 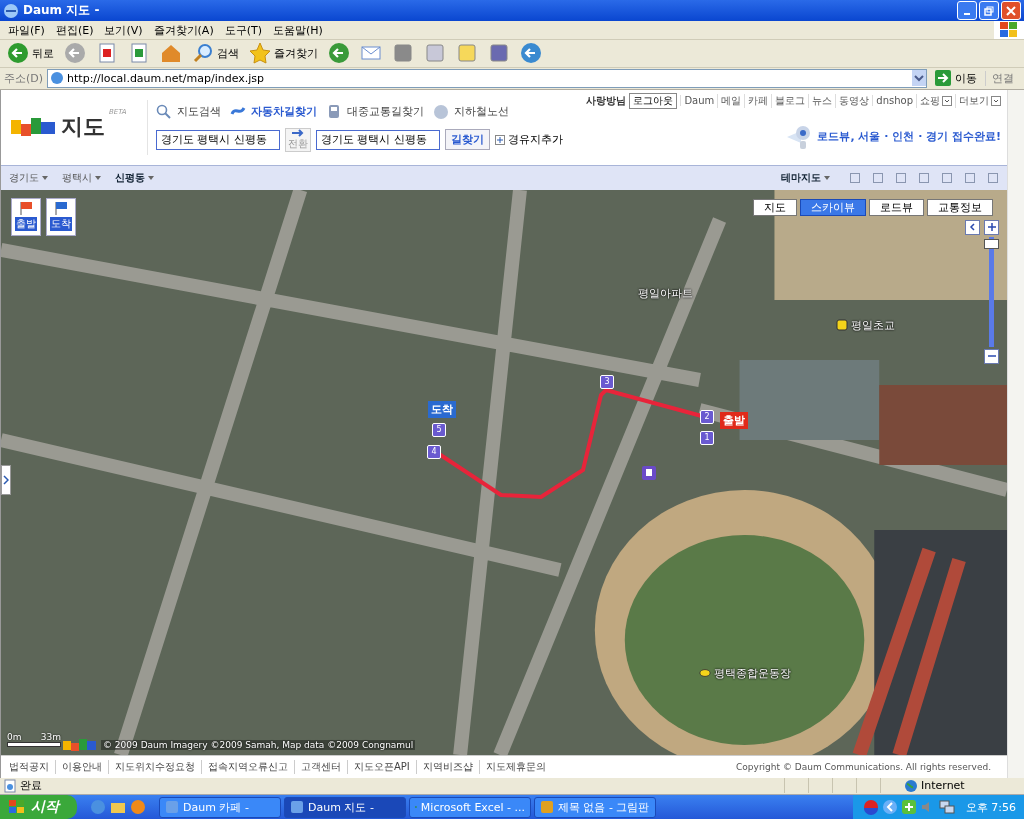 What do you see at coordinates (967, 13) in the screenshot?
I see `minimize-icon` at bounding box center [967, 13].